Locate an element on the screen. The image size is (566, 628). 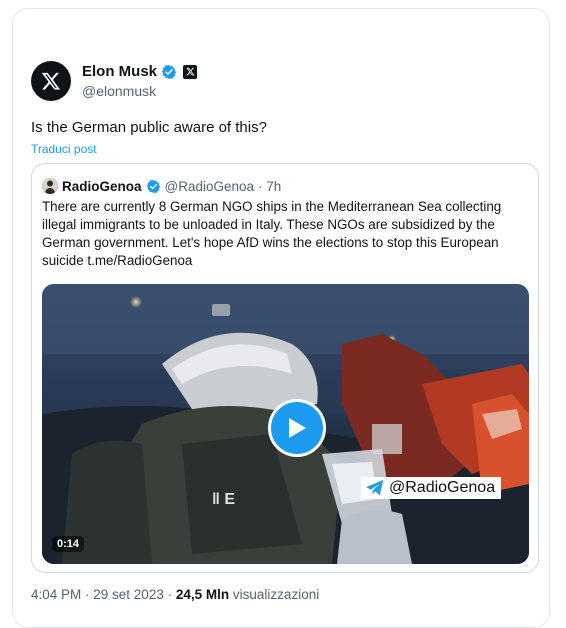
play-icon is located at coordinates (297, 428).